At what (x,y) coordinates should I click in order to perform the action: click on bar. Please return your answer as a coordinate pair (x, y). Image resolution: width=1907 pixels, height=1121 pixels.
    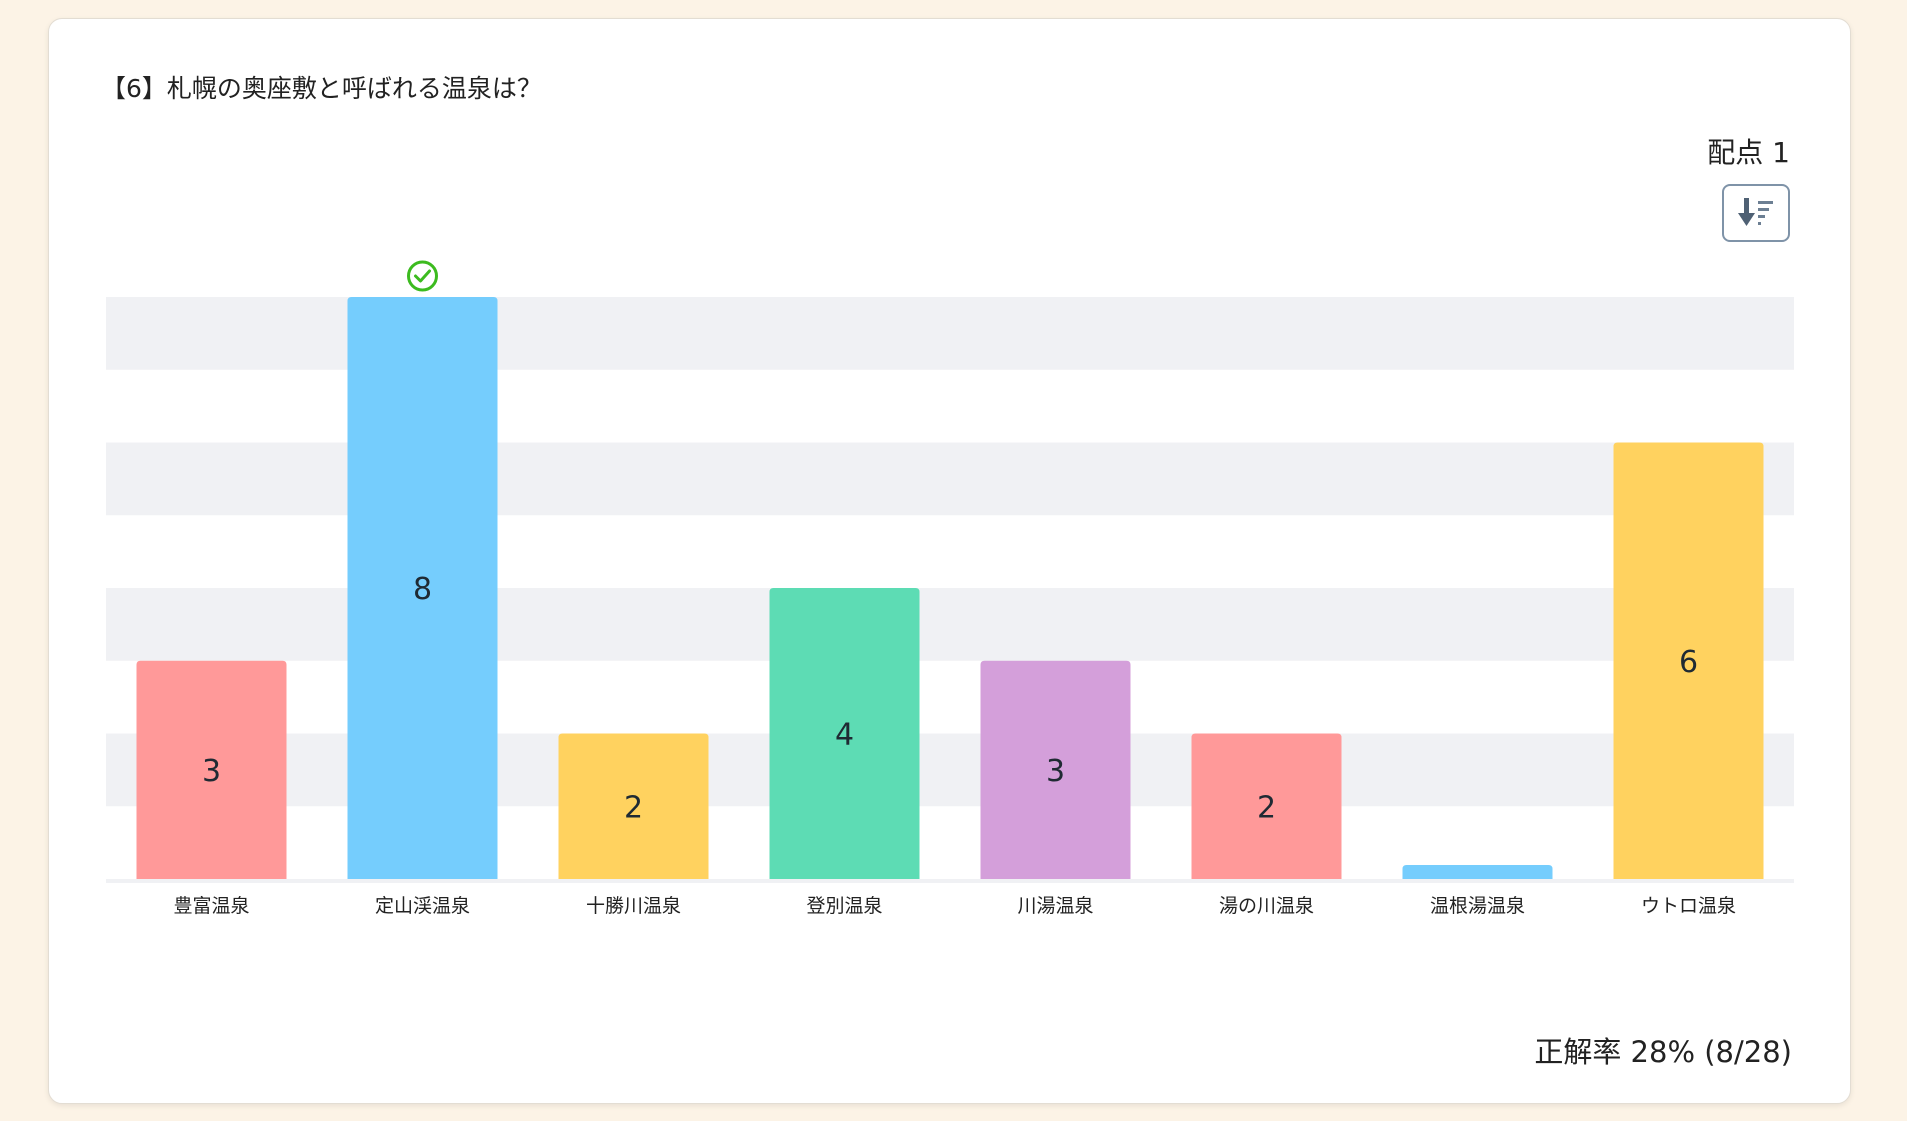
    Looking at the image, I should click on (1477, 872).